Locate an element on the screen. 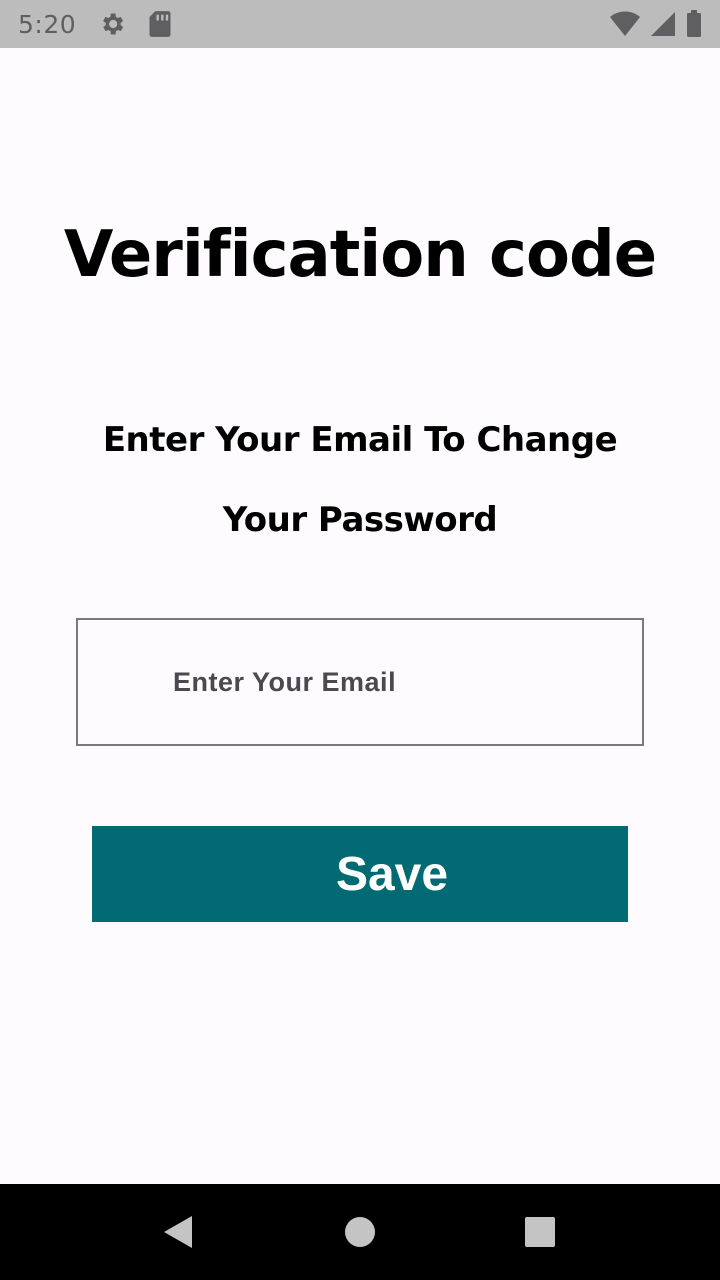  signal-icon is located at coordinates (663, 24).